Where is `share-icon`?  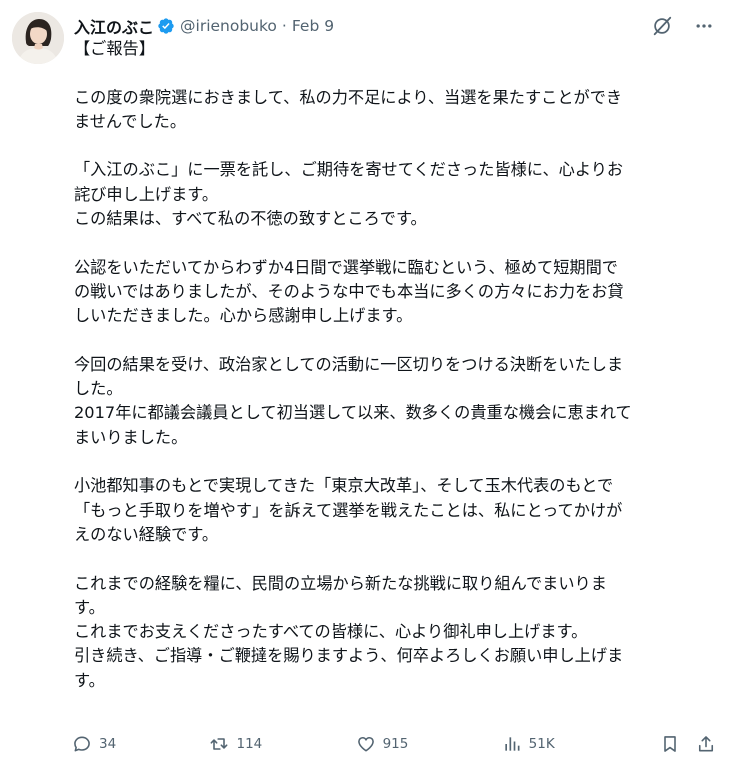
share-icon is located at coordinates (706, 744).